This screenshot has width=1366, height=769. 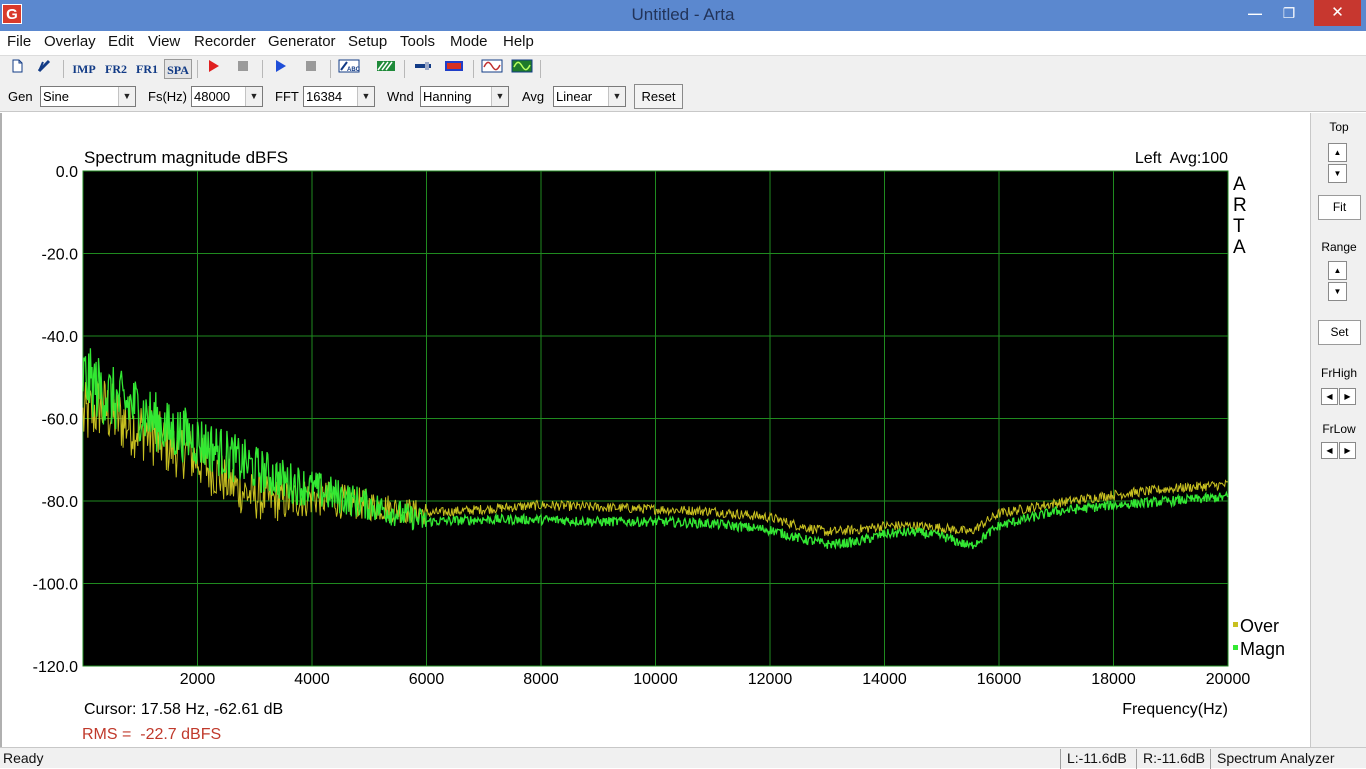 What do you see at coordinates (280, 69) in the screenshot?
I see `generator-play-icon` at bounding box center [280, 69].